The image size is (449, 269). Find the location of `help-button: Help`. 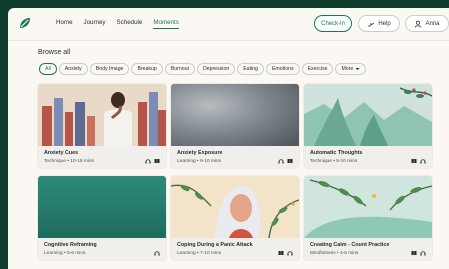

help-button: Help is located at coordinates (379, 23).